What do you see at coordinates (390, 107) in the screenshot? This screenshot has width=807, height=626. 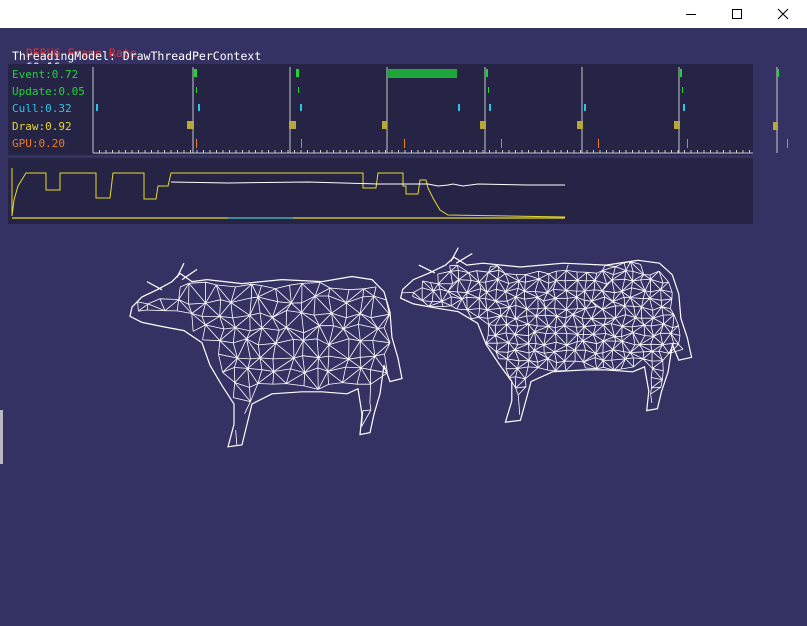 I see `cull-bars` at bounding box center [390, 107].